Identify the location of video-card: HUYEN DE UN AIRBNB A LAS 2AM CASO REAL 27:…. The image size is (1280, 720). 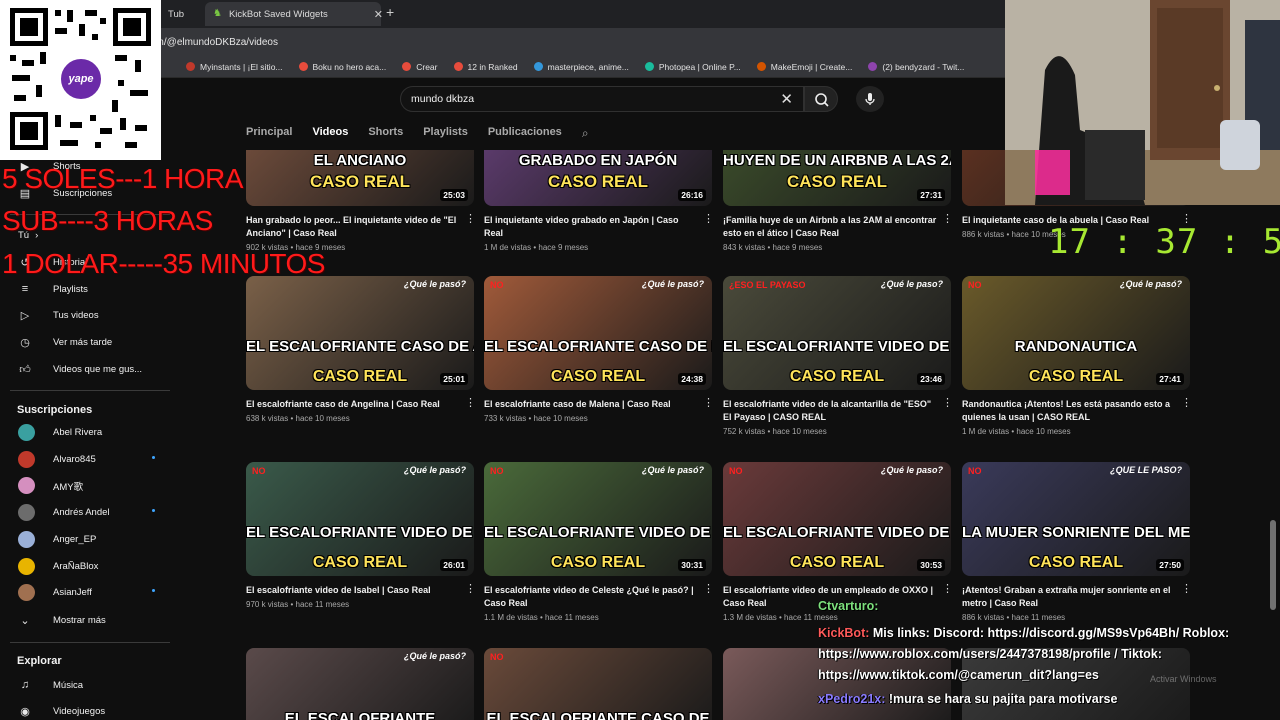
(838, 201).